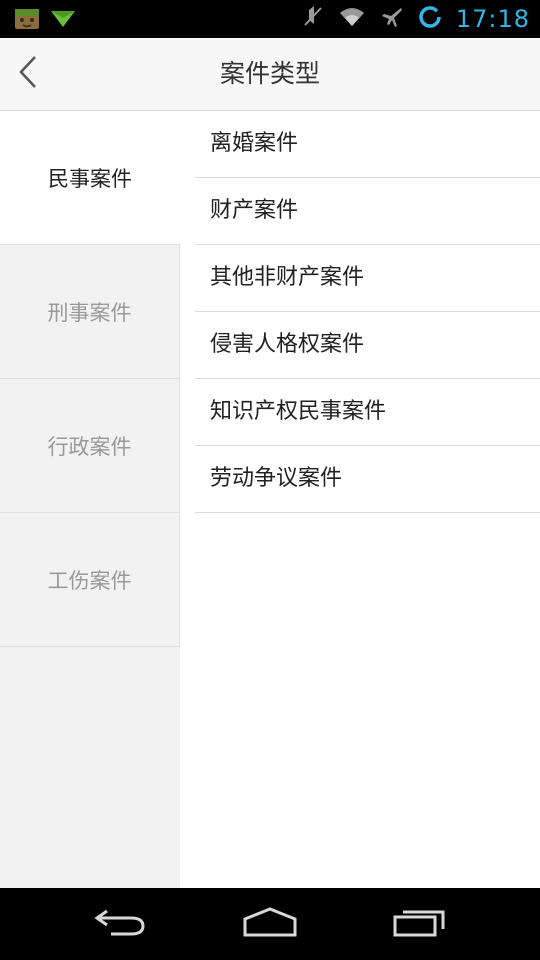 This screenshot has height=960, width=540. Describe the element at coordinates (367, 479) in the screenshot. I see `subtype-item-labor-dispute: 劳动争议案件` at that location.